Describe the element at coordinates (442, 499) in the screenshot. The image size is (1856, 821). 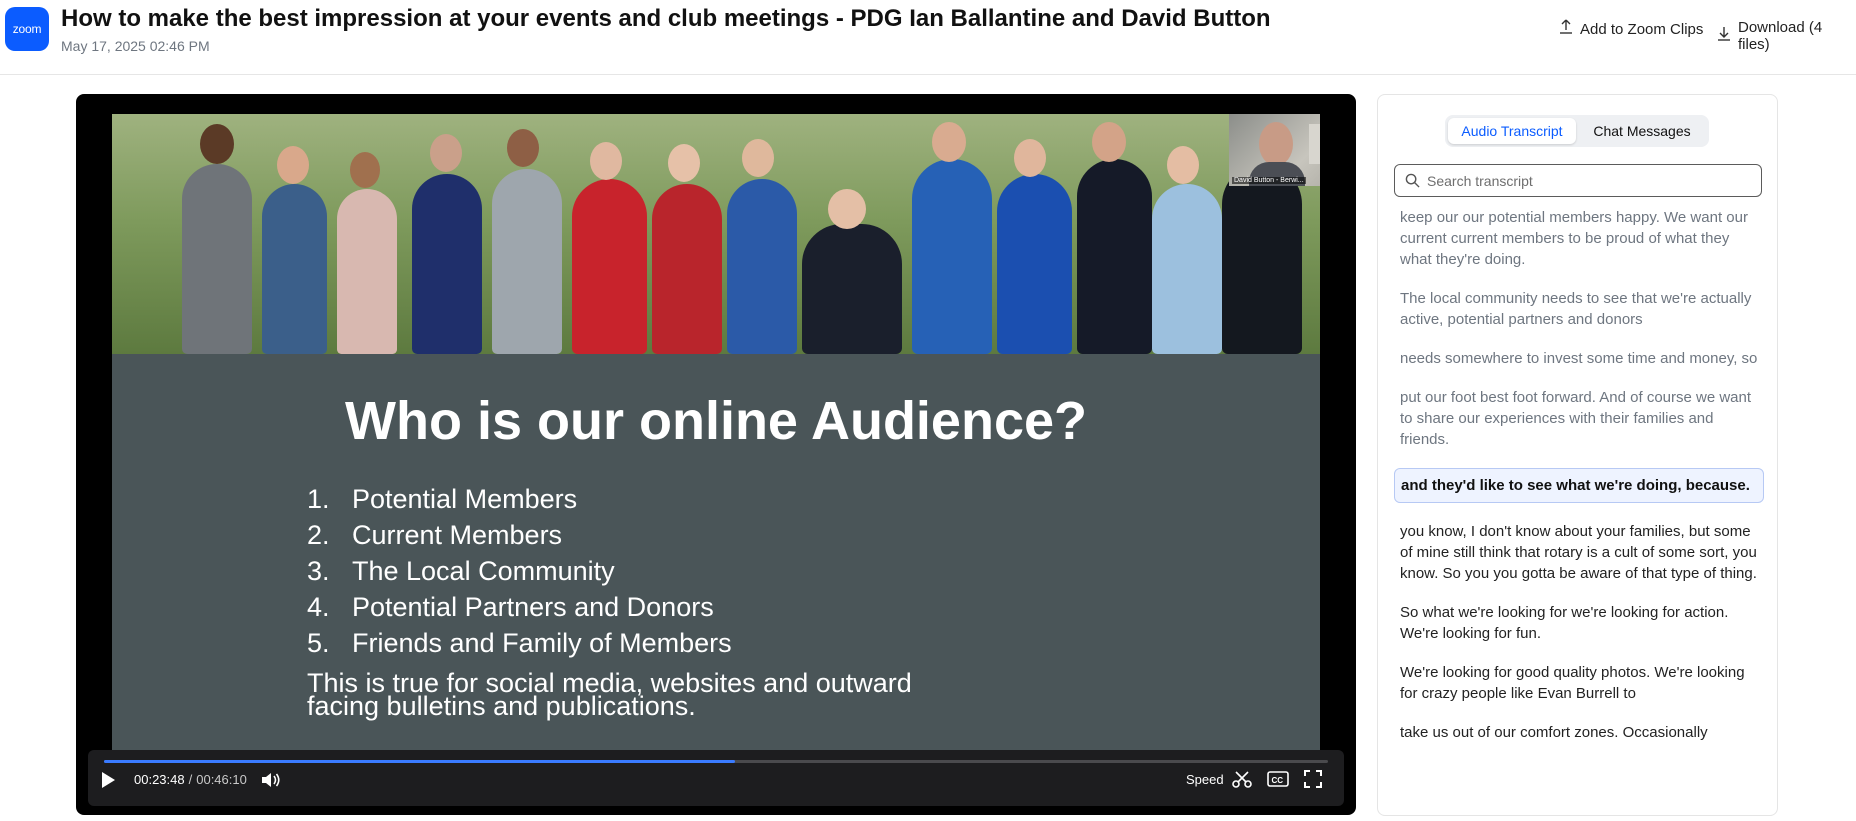
I see `slide-list-item: 1. Potential Members` at that location.